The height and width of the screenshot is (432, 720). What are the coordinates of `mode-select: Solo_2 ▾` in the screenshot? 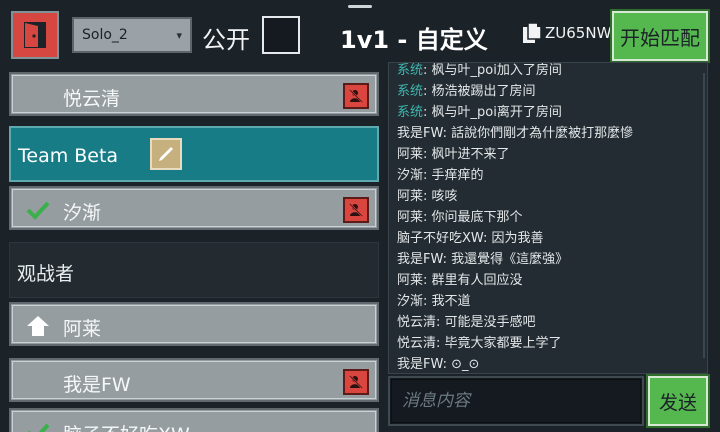 It's located at (132, 35).